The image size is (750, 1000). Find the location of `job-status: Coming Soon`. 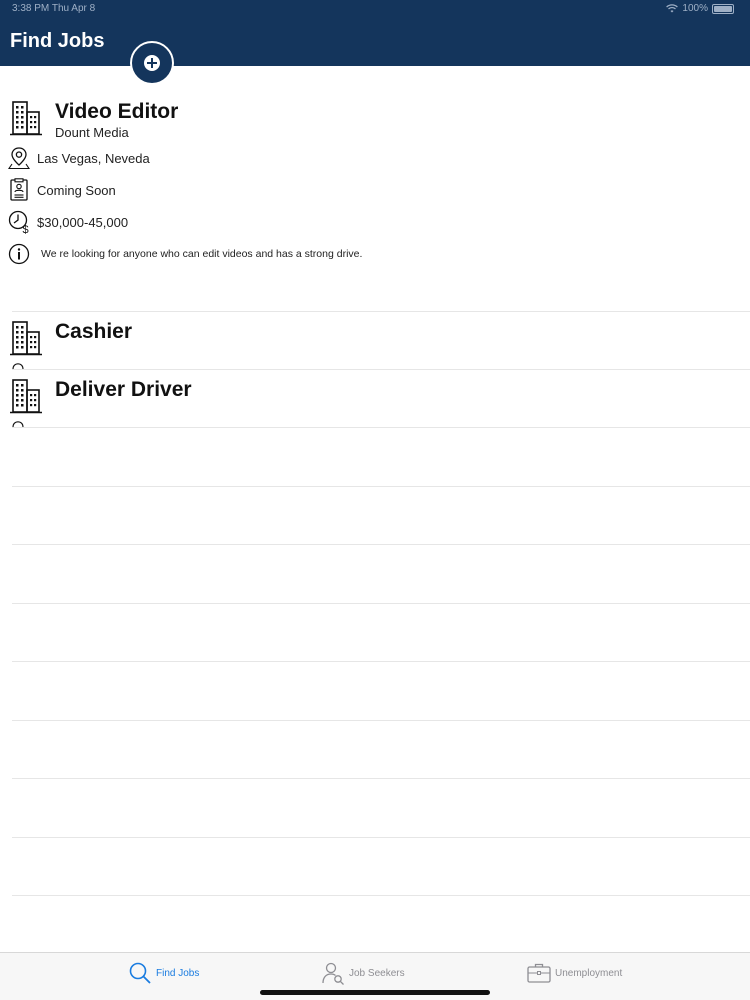

job-status: Coming Soon is located at coordinates (76, 190).